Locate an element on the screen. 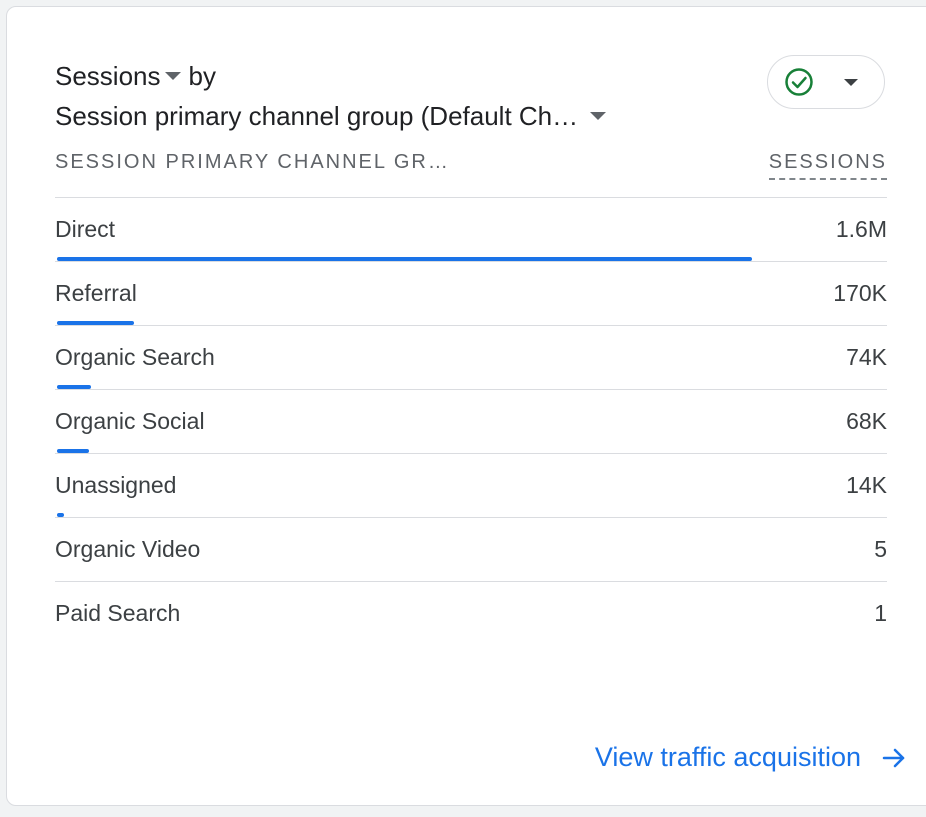 The width and height of the screenshot is (926, 817). metric-caret-icon is located at coordinates (172, 76).